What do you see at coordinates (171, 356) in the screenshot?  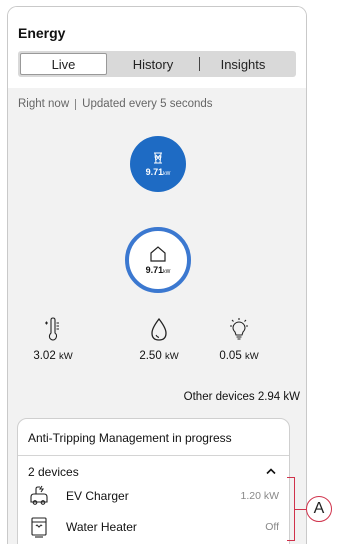 I see `water-unit: kW` at bounding box center [171, 356].